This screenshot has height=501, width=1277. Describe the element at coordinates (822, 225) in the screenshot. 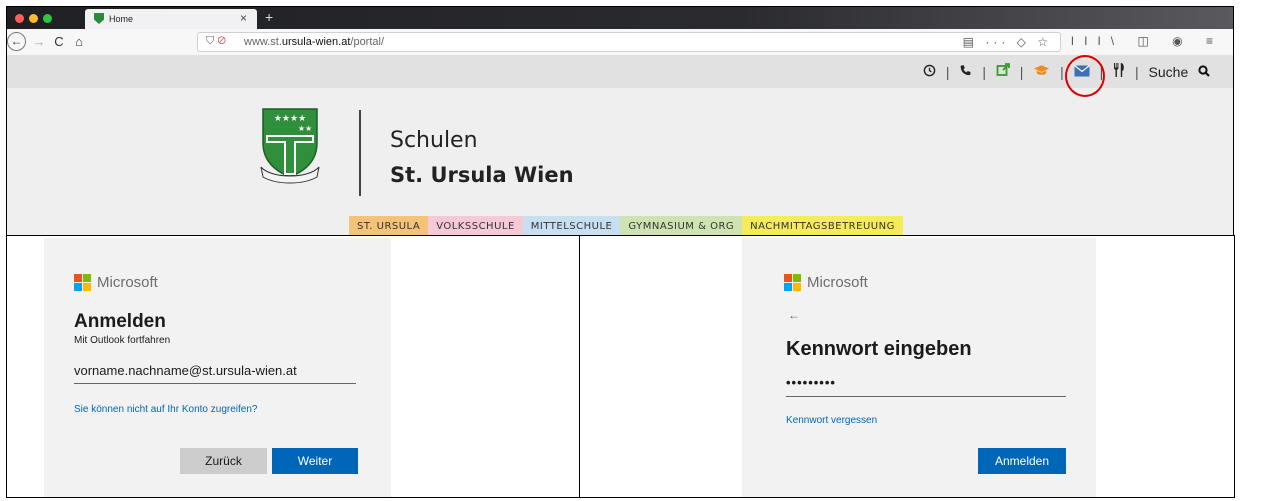

I see `menu-item-nachmittagsbetreuung: NACHMITTAGSBETREUUNG` at that location.